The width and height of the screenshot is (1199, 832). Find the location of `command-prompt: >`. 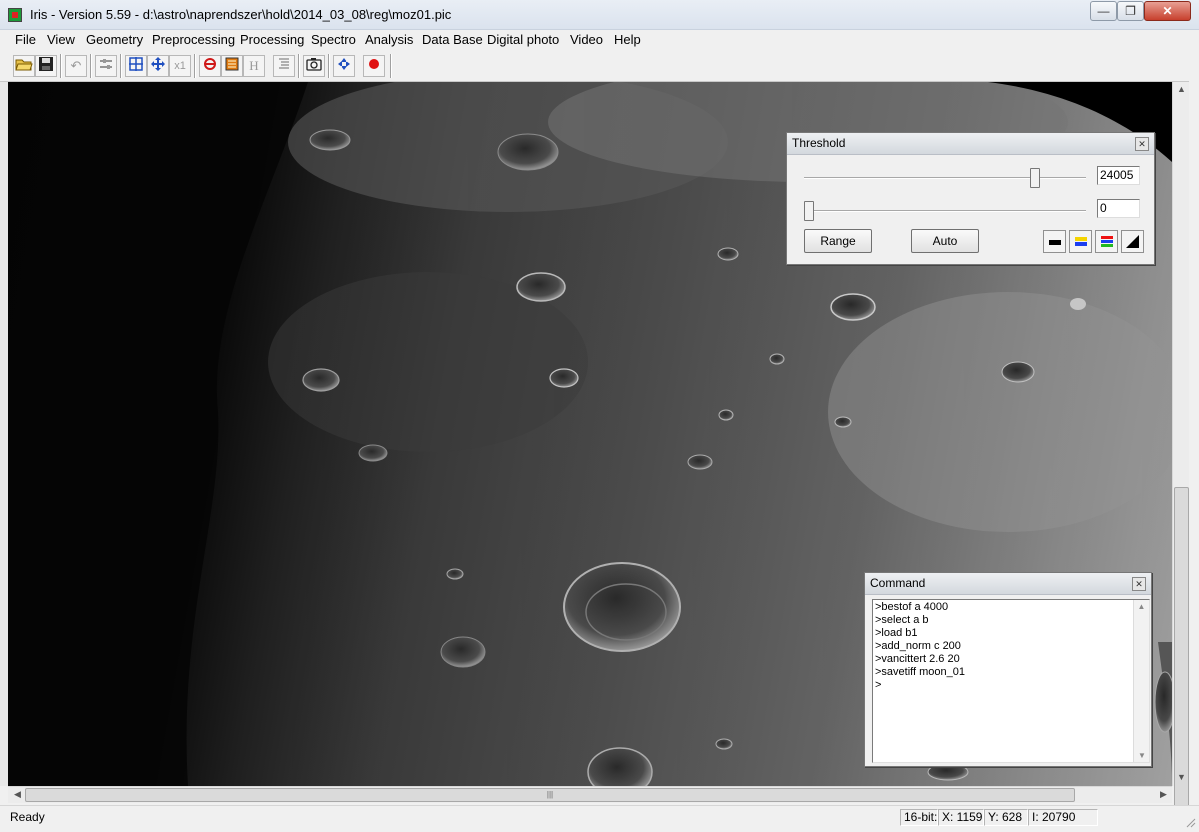

command-prompt: > is located at coordinates (1011, 685).